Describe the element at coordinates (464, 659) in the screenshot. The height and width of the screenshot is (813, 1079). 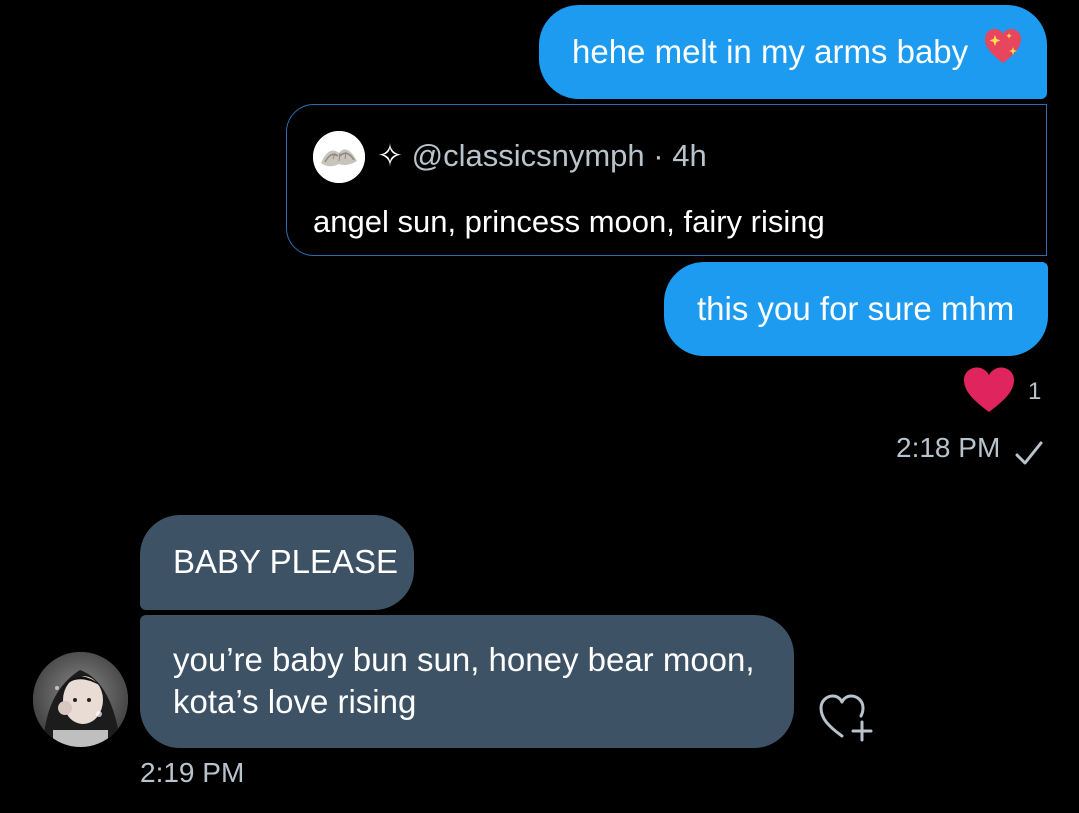
I see `message-text-line: you’re baby bun sun, honey bear moon,` at that location.